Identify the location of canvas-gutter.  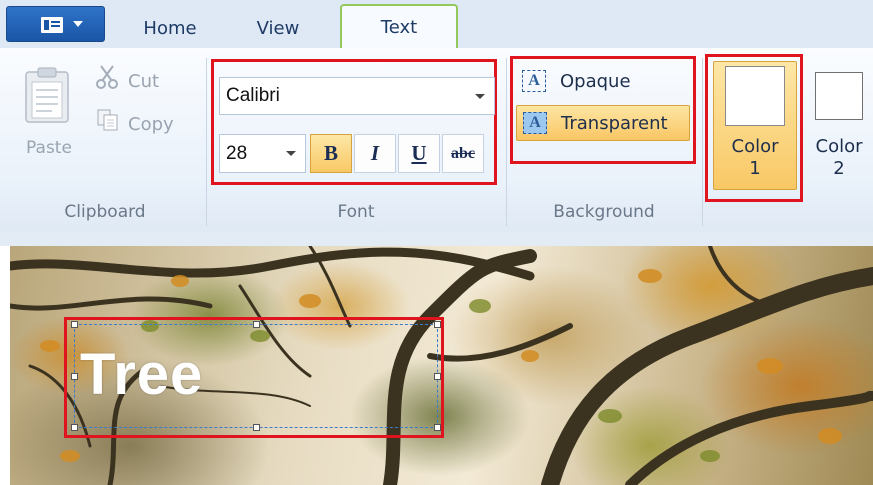
(436, 239).